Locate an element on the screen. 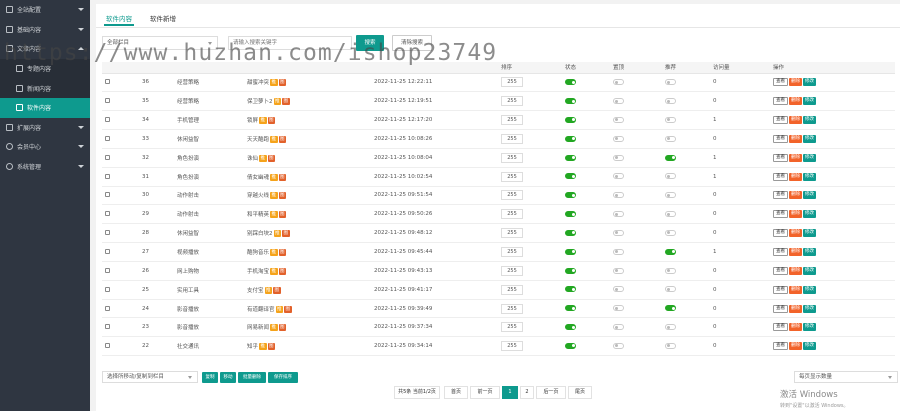 The height and width of the screenshot is (411, 900). last-page-button: 尾页 is located at coordinates (580, 392).